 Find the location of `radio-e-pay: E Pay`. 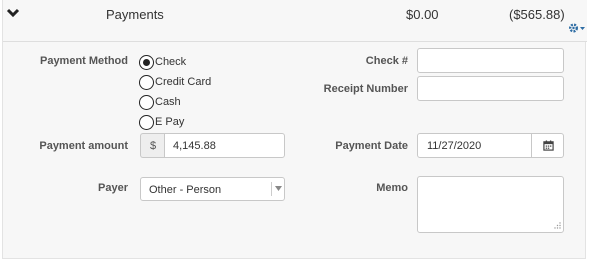

radio-e-pay: E Pay is located at coordinates (161, 122).